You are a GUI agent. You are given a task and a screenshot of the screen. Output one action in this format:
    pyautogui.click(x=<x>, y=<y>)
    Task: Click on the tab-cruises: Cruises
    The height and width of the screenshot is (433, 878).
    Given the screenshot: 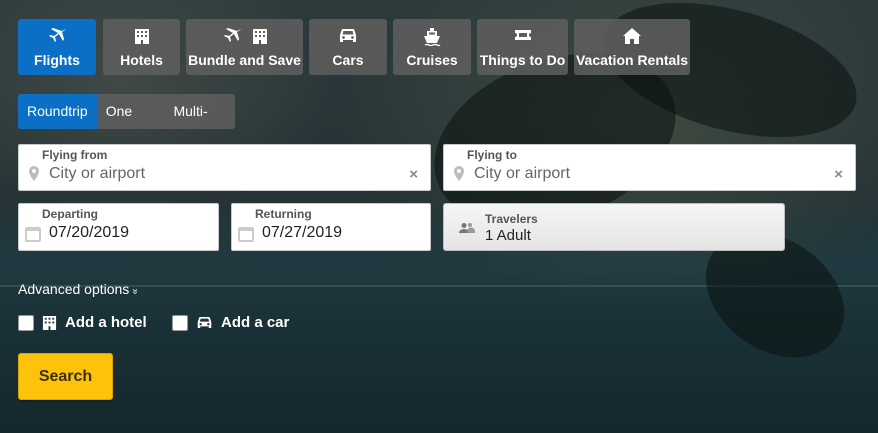 What is the action you would take?
    pyautogui.click(x=432, y=47)
    